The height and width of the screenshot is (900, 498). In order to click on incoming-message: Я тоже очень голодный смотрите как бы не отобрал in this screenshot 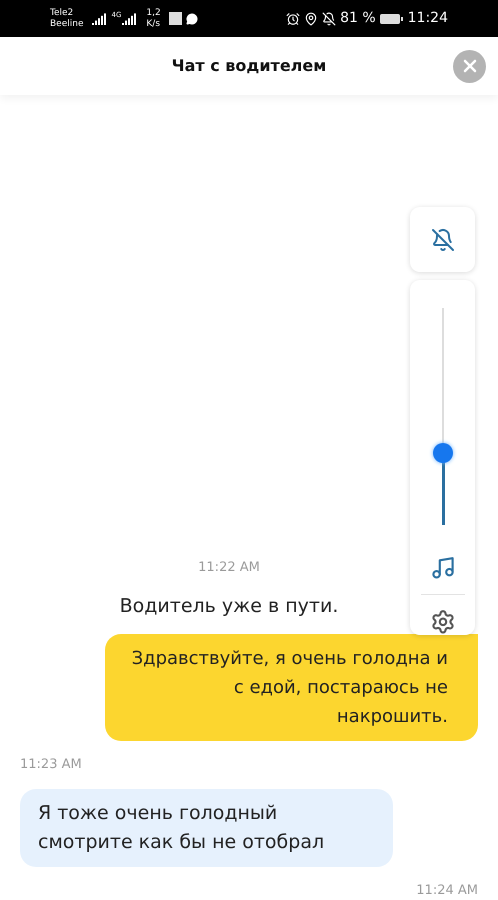, I will do `click(206, 827)`.